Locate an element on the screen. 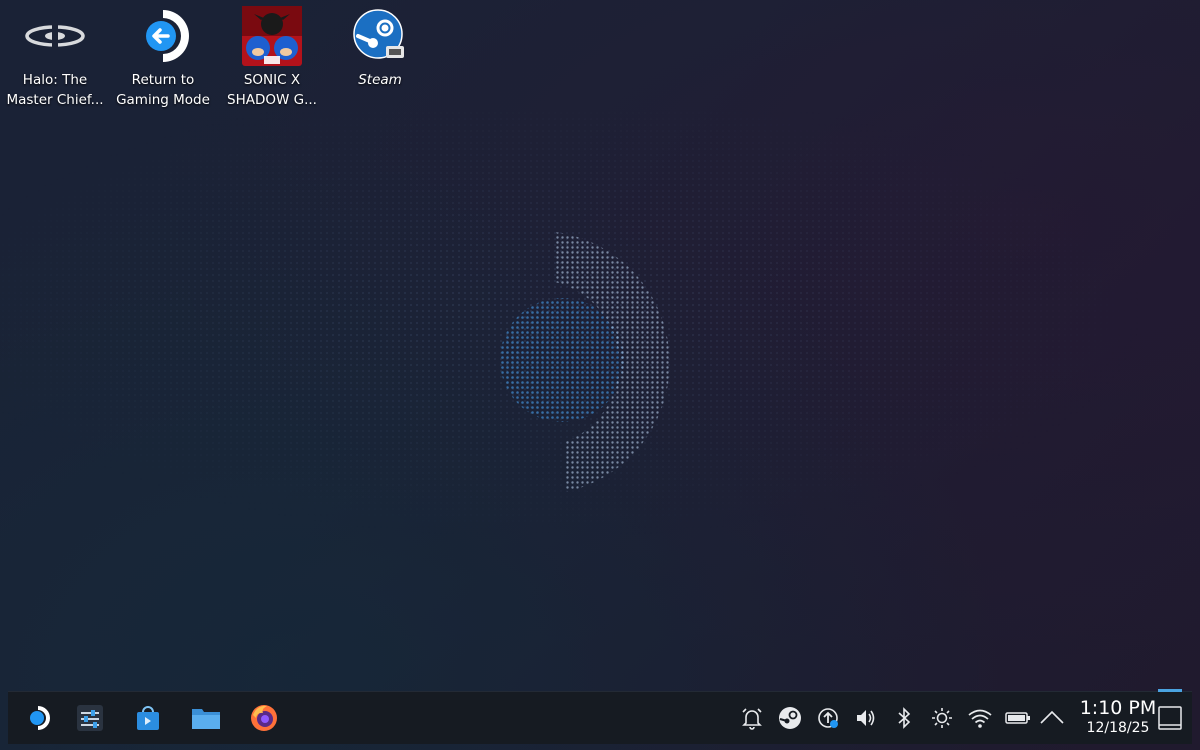  desktop-icon-steam: Steam is located at coordinates (380, 48).